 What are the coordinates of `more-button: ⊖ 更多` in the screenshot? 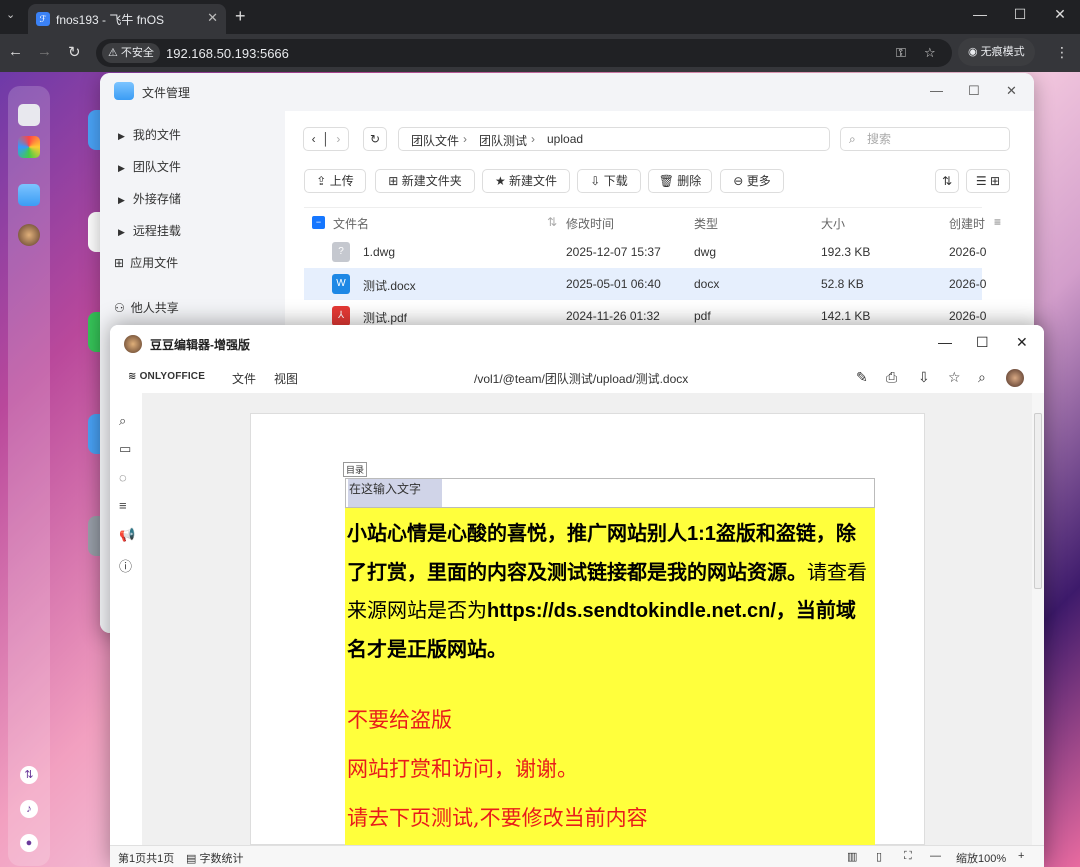 It's located at (752, 181).